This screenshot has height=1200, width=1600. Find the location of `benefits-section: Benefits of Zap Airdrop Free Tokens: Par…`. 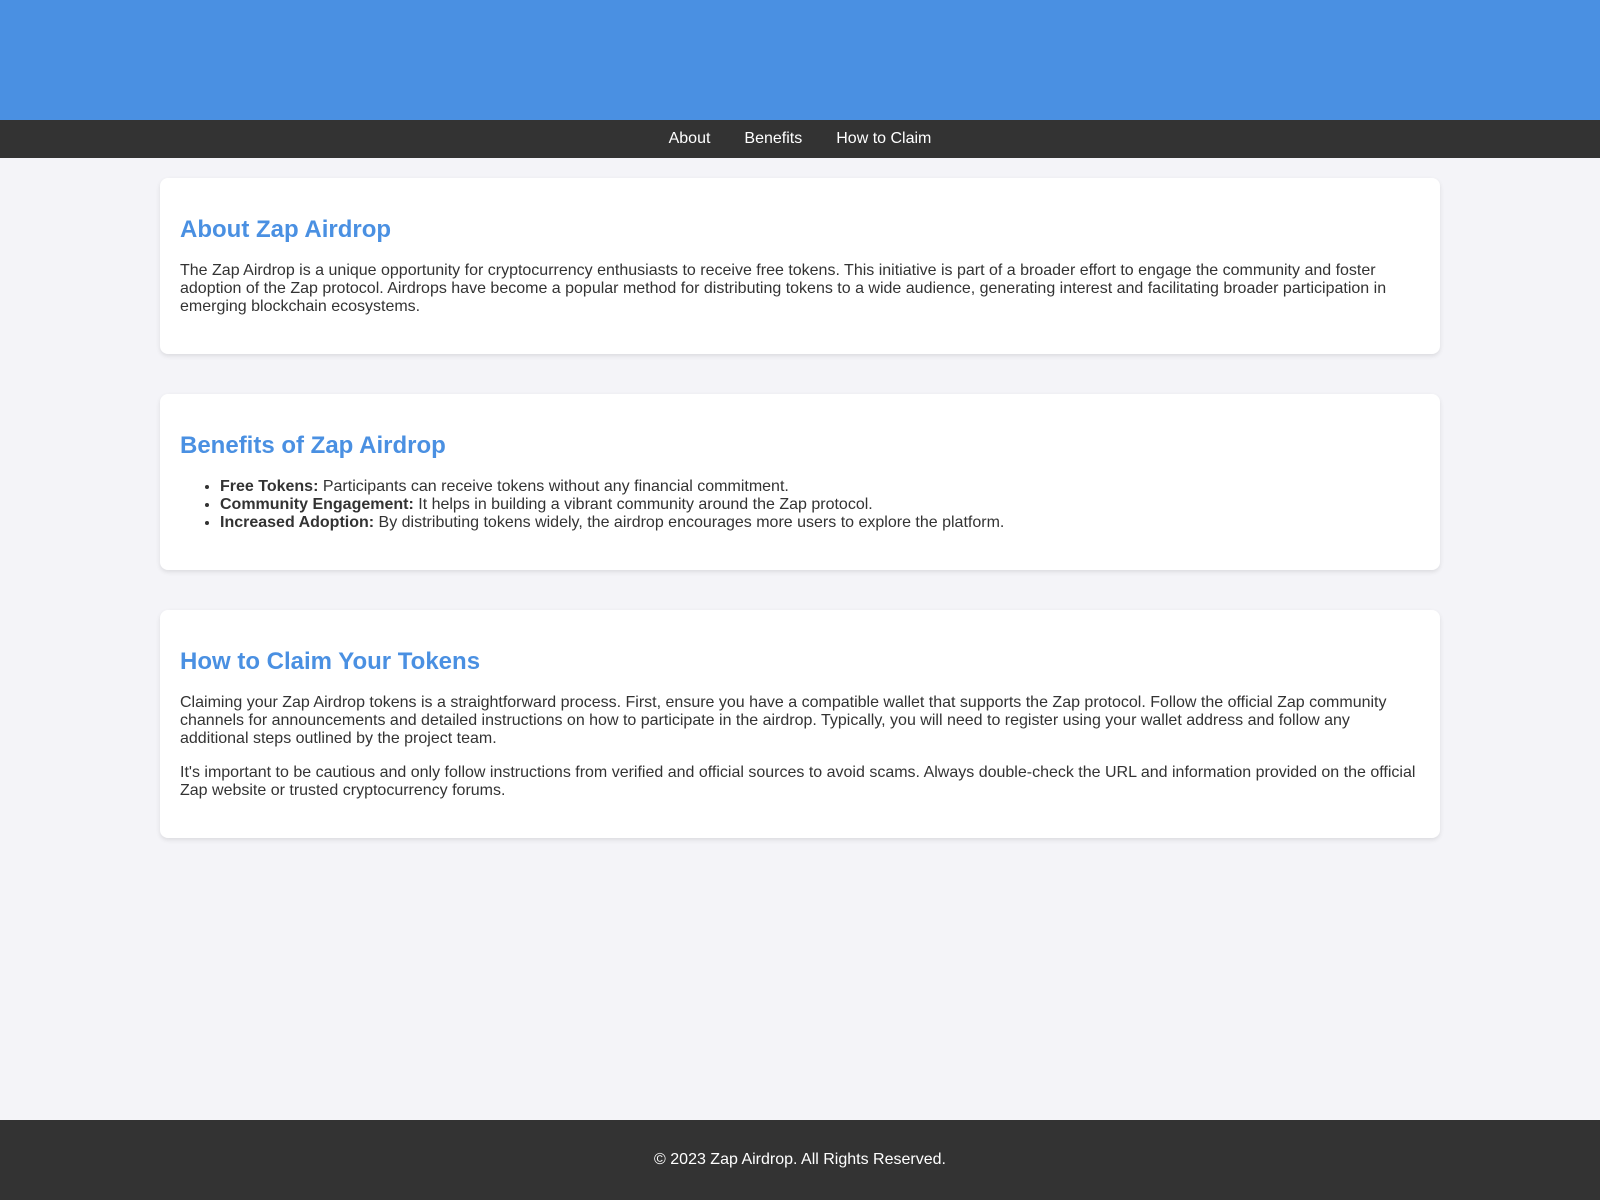

benefits-section: Benefits of Zap Airdrop Free Tokens: Par… is located at coordinates (800, 482).